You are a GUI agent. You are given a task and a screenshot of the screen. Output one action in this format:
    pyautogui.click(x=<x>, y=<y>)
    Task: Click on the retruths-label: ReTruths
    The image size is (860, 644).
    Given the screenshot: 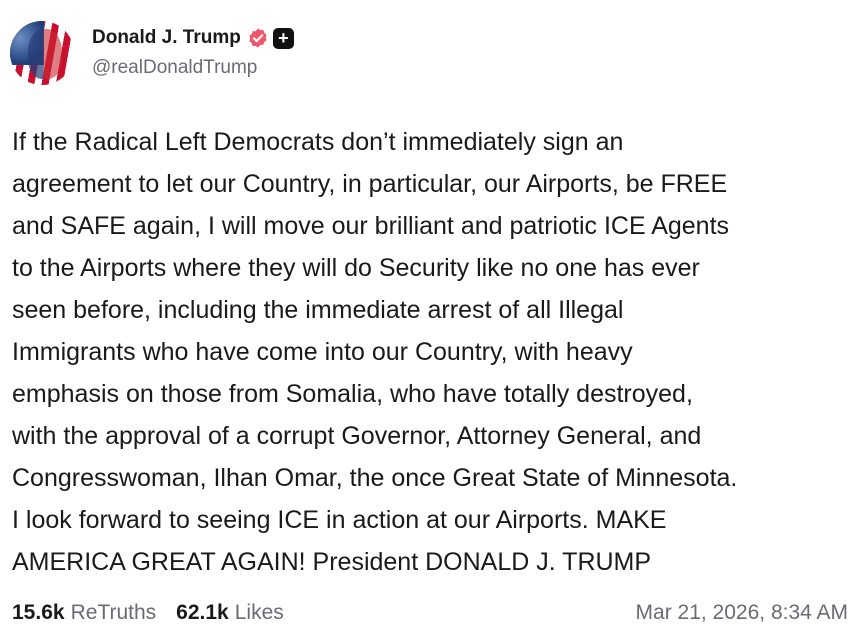 What is the action you would take?
    pyautogui.click(x=113, y=612)
    